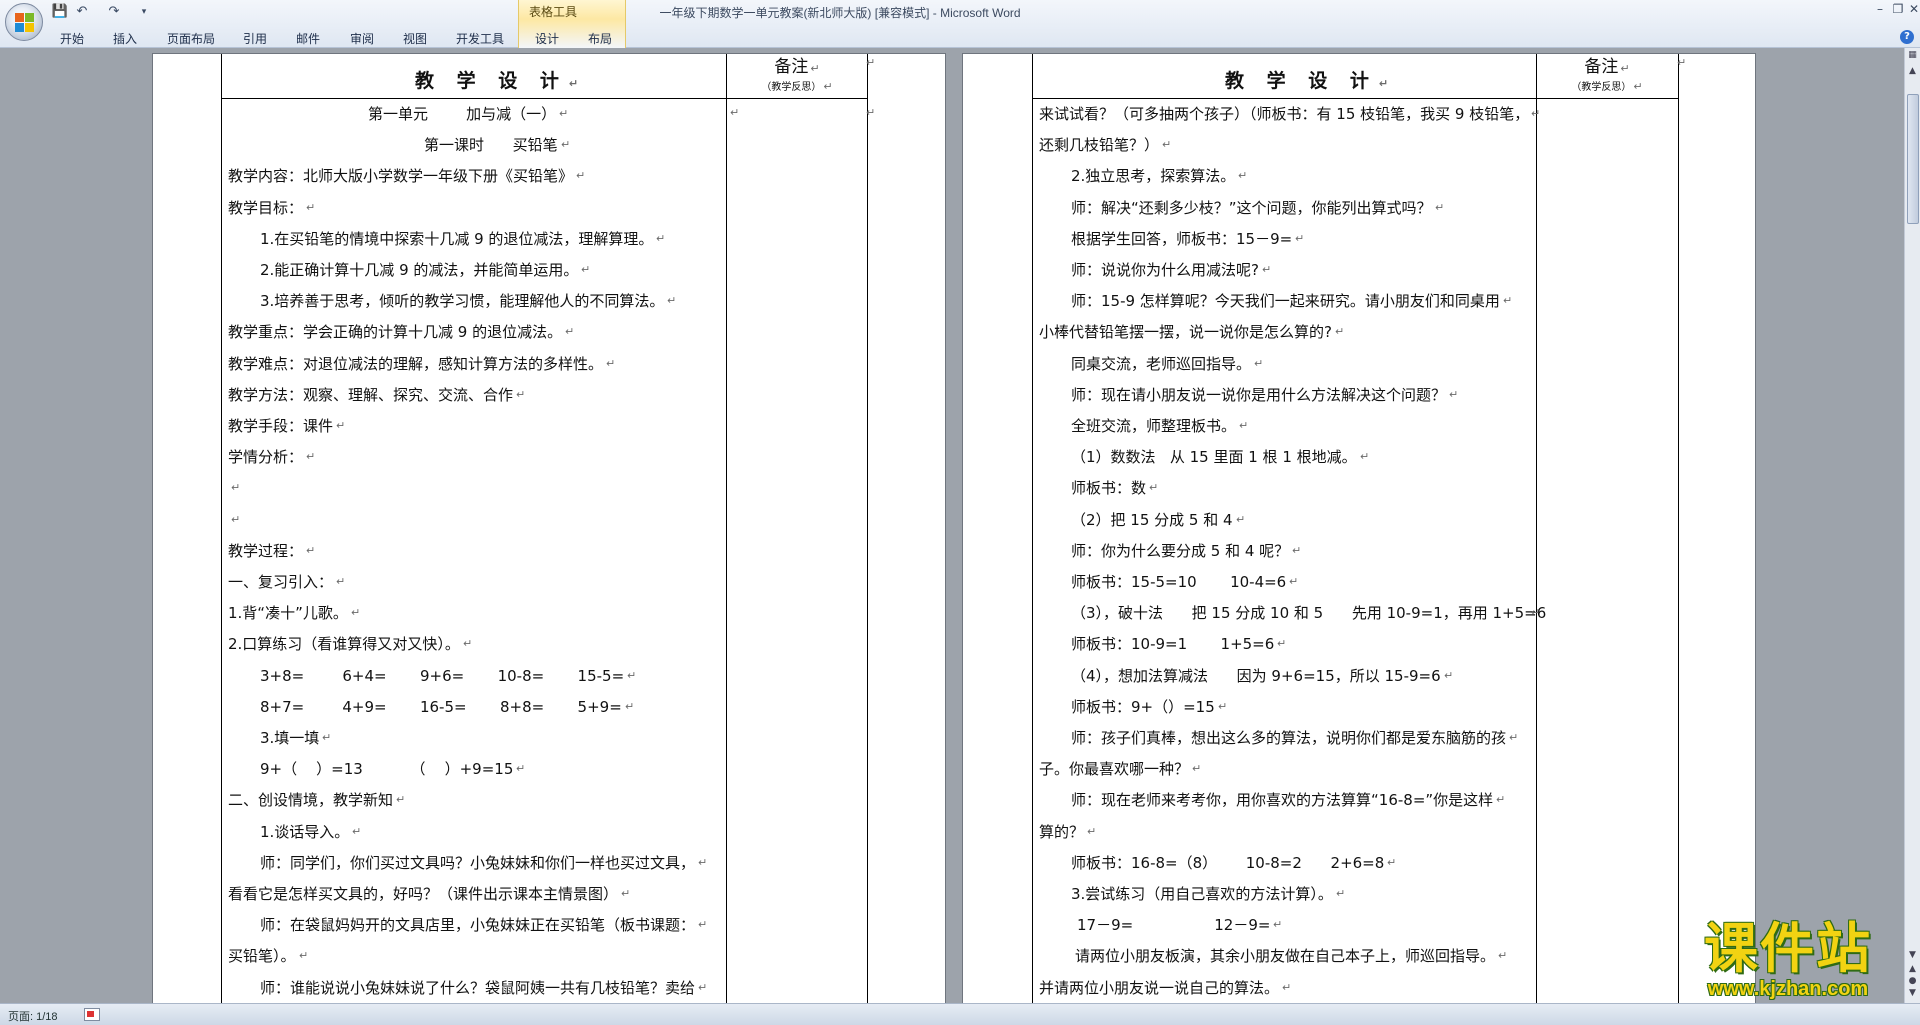 The width and height of the screenshot is (1920, 1025). What do you see at coordinates (415, 364) in the screenshot?
I see `text-line: 教学难点：对退位减法的理解，感知计算方法的多样性。` at bounding box center [415, 364].